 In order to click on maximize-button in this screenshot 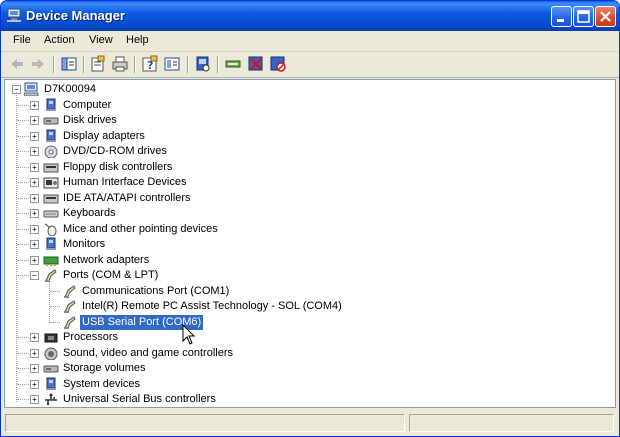, I will do `click(583, 16)`.